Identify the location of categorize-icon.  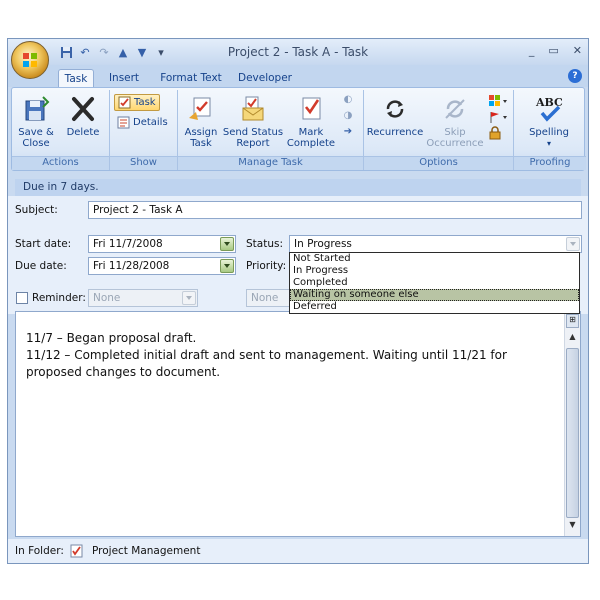
(499, 102).